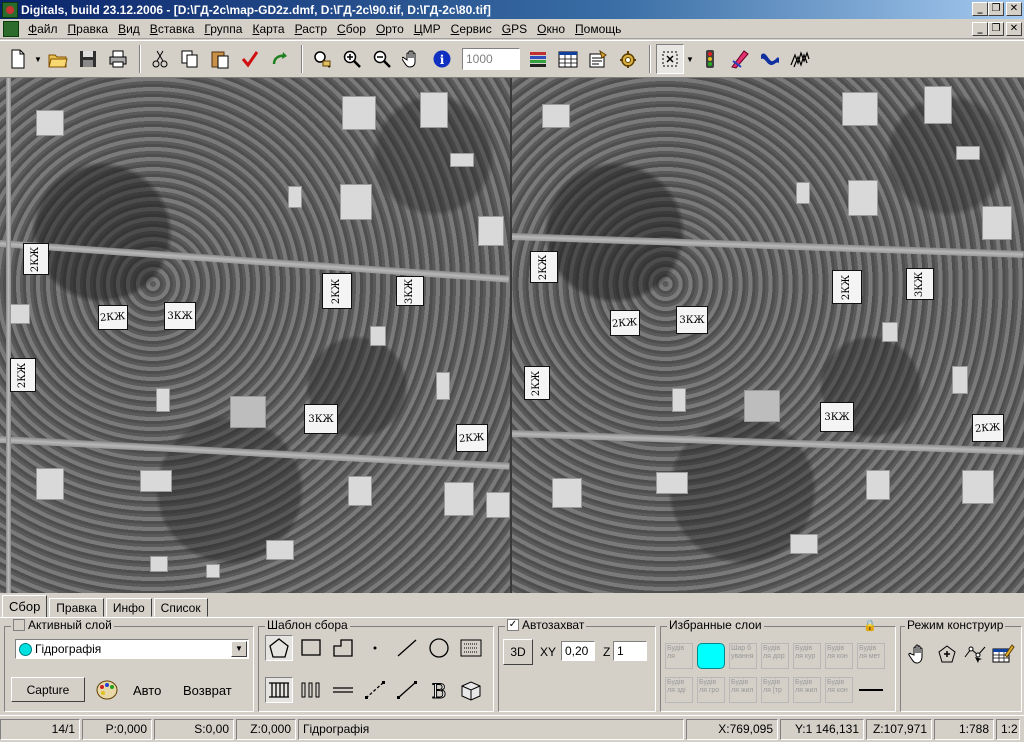 The image size is (1024, 742). I want to click on table-icon, so click(568, 59).